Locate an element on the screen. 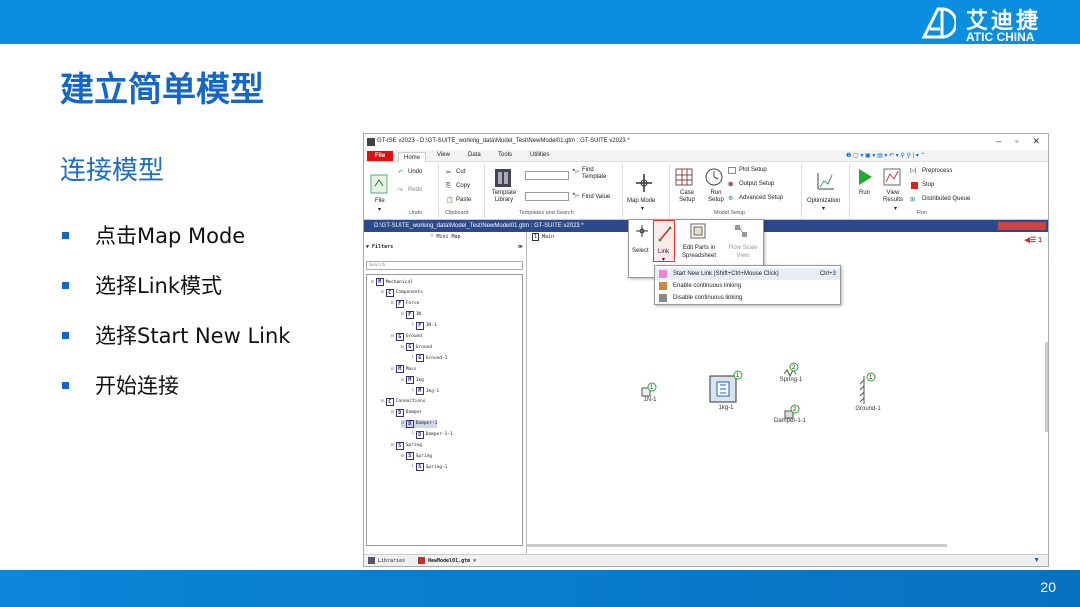  maximize-icon: ▫ is located at coordinates (1016, 141).